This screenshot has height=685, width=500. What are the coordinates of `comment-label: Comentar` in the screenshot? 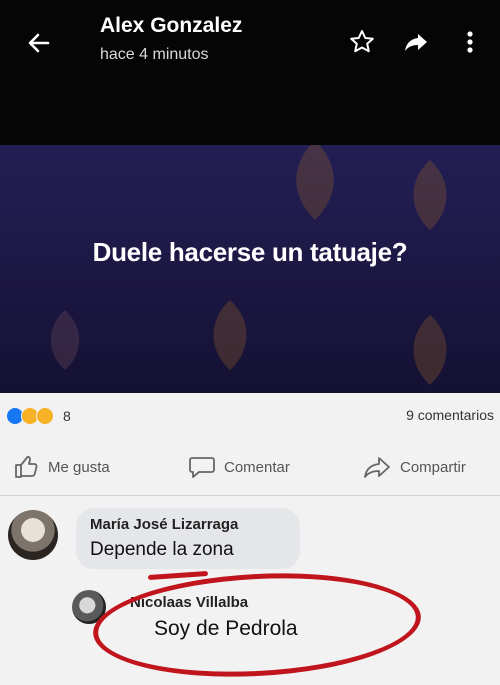 It's located at (257, 467).